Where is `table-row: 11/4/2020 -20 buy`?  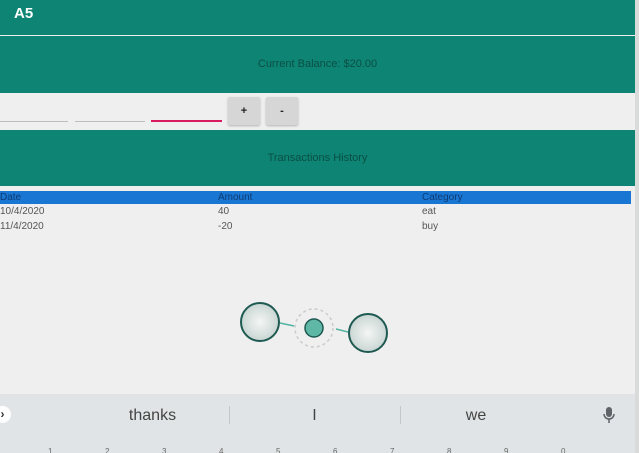
table-row: 11/4/2020 -20 buy is located at coordinates (315, 226).